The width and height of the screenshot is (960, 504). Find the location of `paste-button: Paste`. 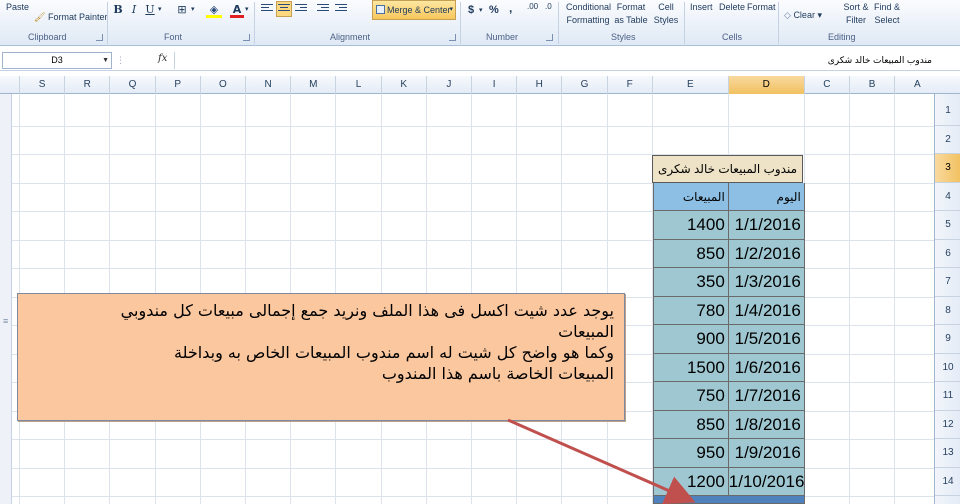

paste-button: Paste is located at coordinates (17, 7).